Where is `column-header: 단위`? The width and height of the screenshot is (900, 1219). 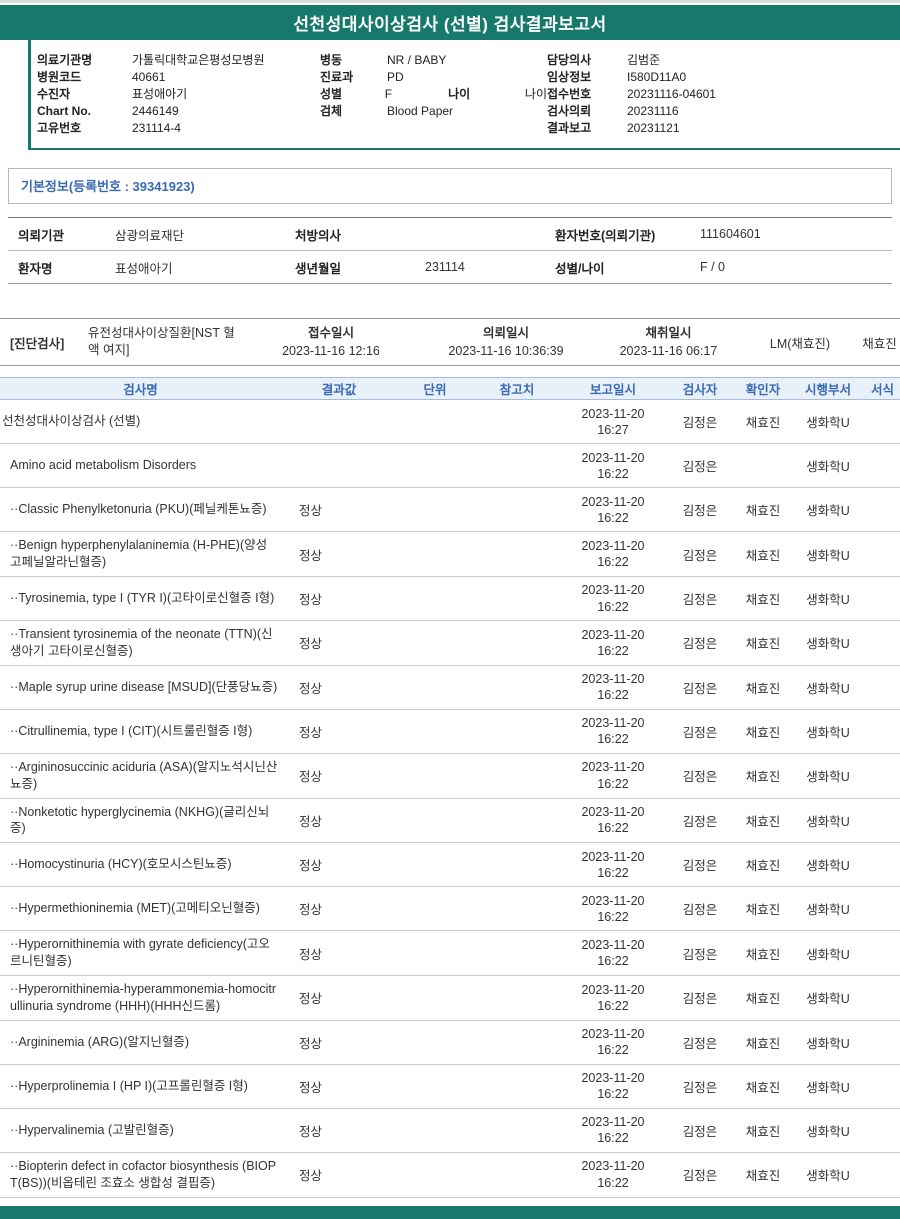
column-header: 단위 is located at coordinates (435, 390).